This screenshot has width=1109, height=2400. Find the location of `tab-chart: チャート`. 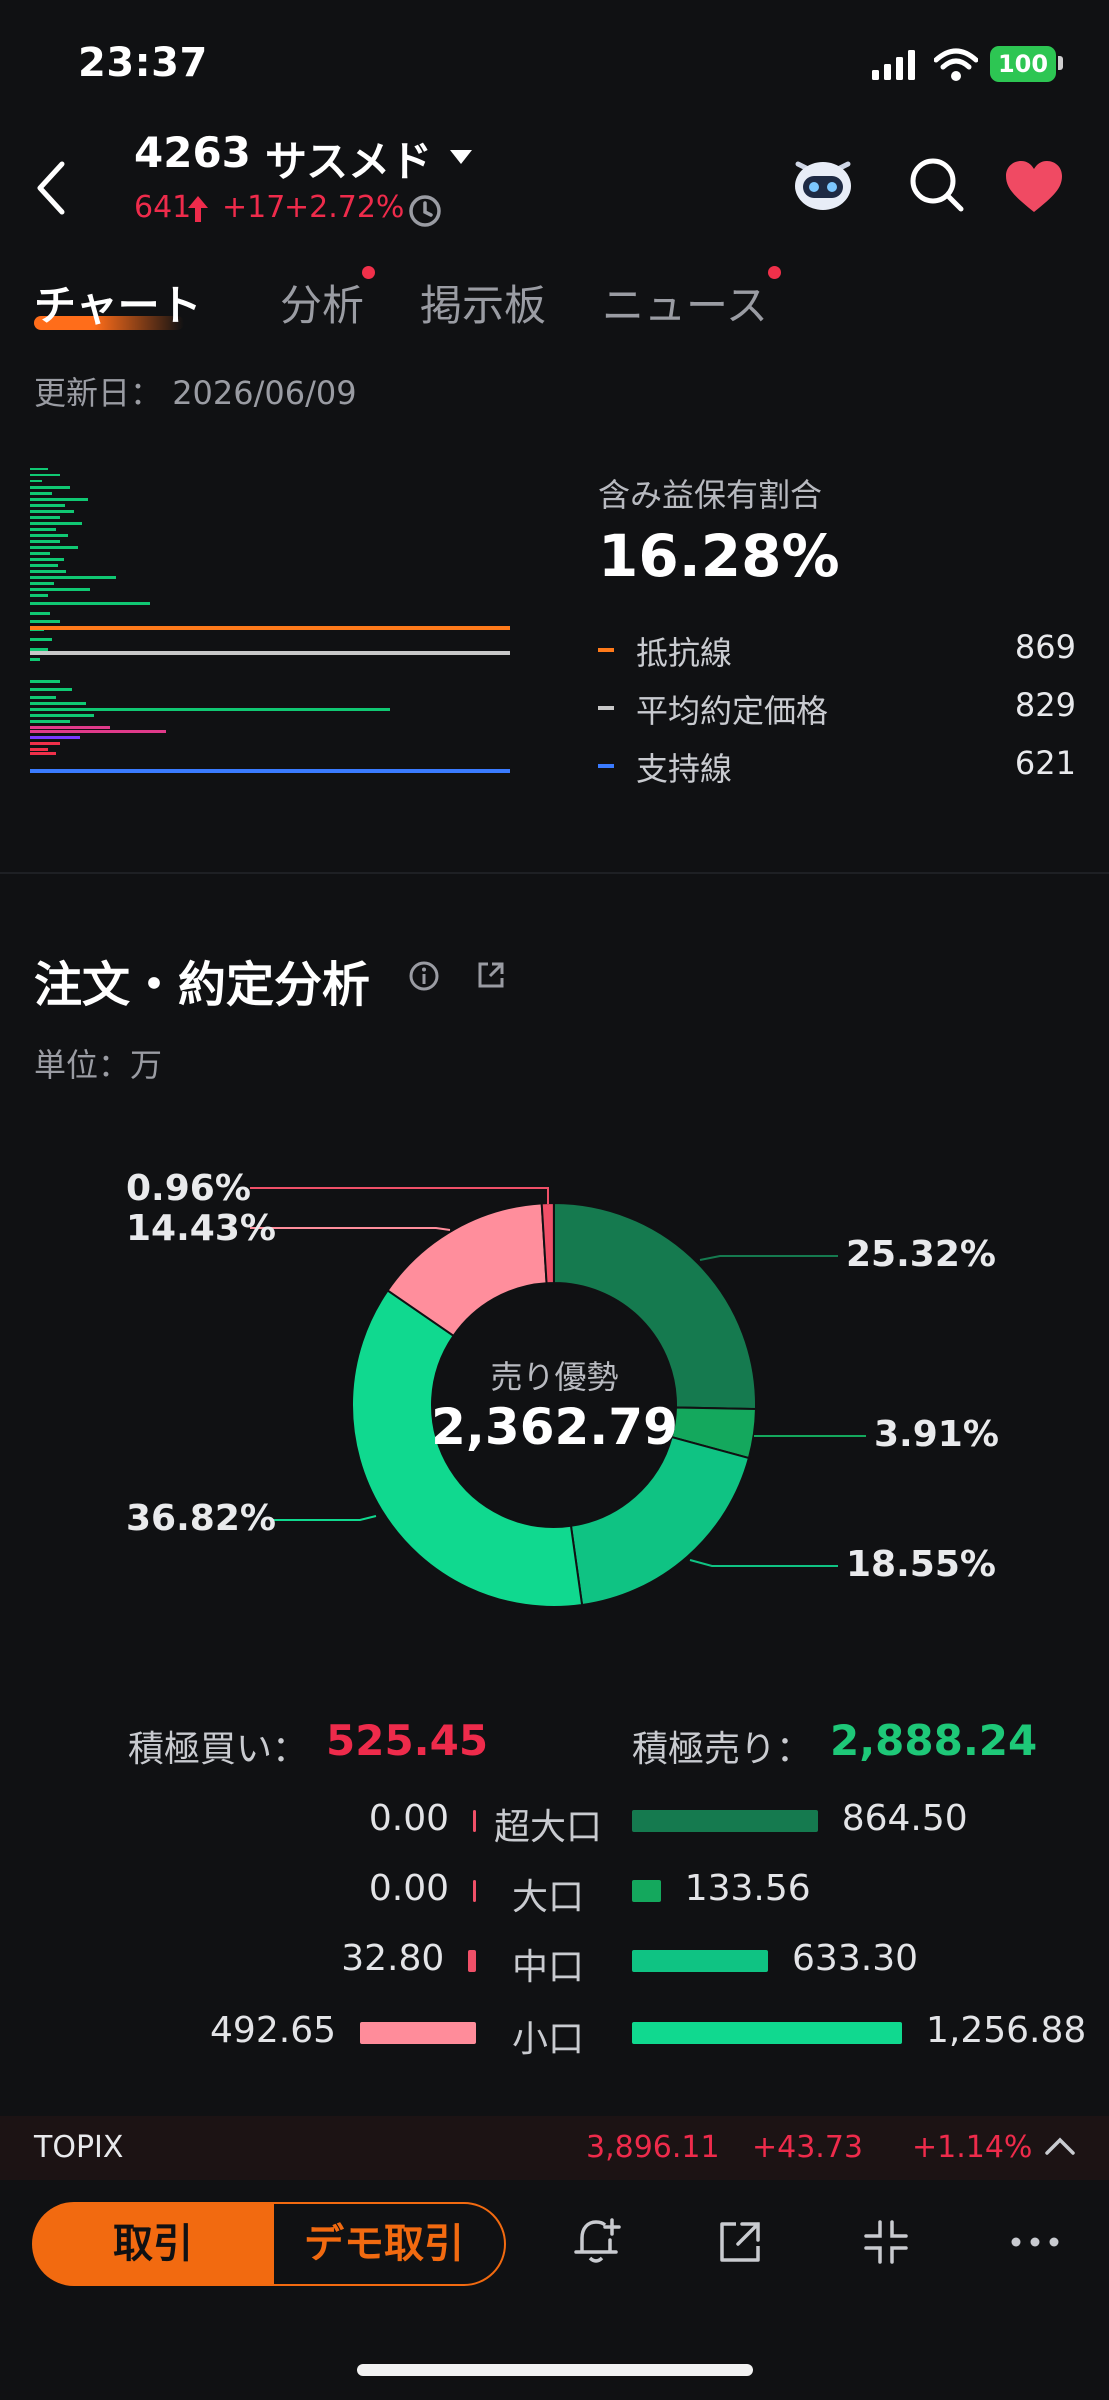

tab-chart: チャート is located at coordinates (118, 302).